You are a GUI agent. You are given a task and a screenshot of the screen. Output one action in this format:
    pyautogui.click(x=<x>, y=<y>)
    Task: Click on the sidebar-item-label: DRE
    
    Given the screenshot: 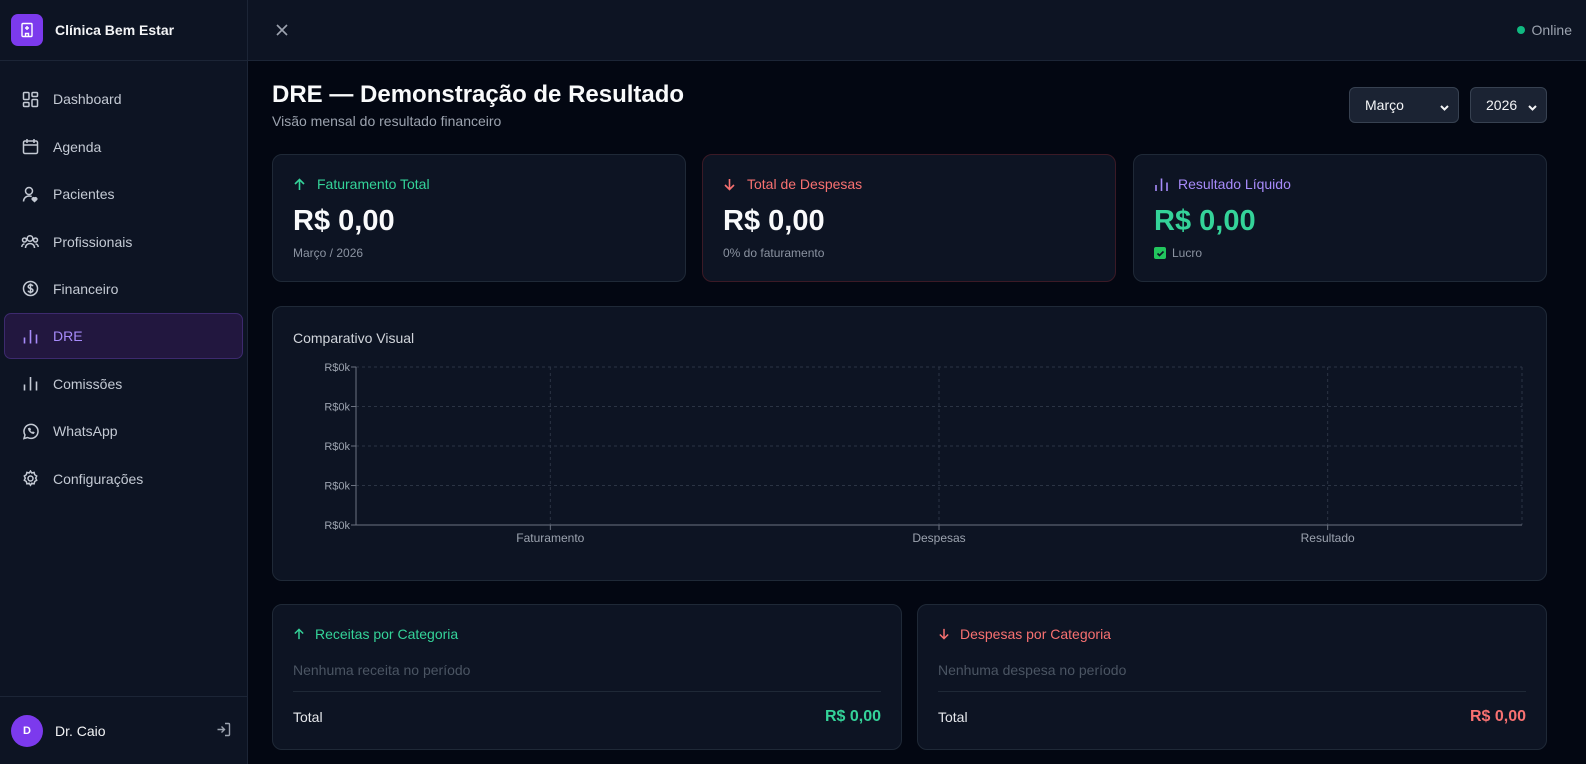 What is the action you would take?
    pyautogui.click(x=68, y=336)
    